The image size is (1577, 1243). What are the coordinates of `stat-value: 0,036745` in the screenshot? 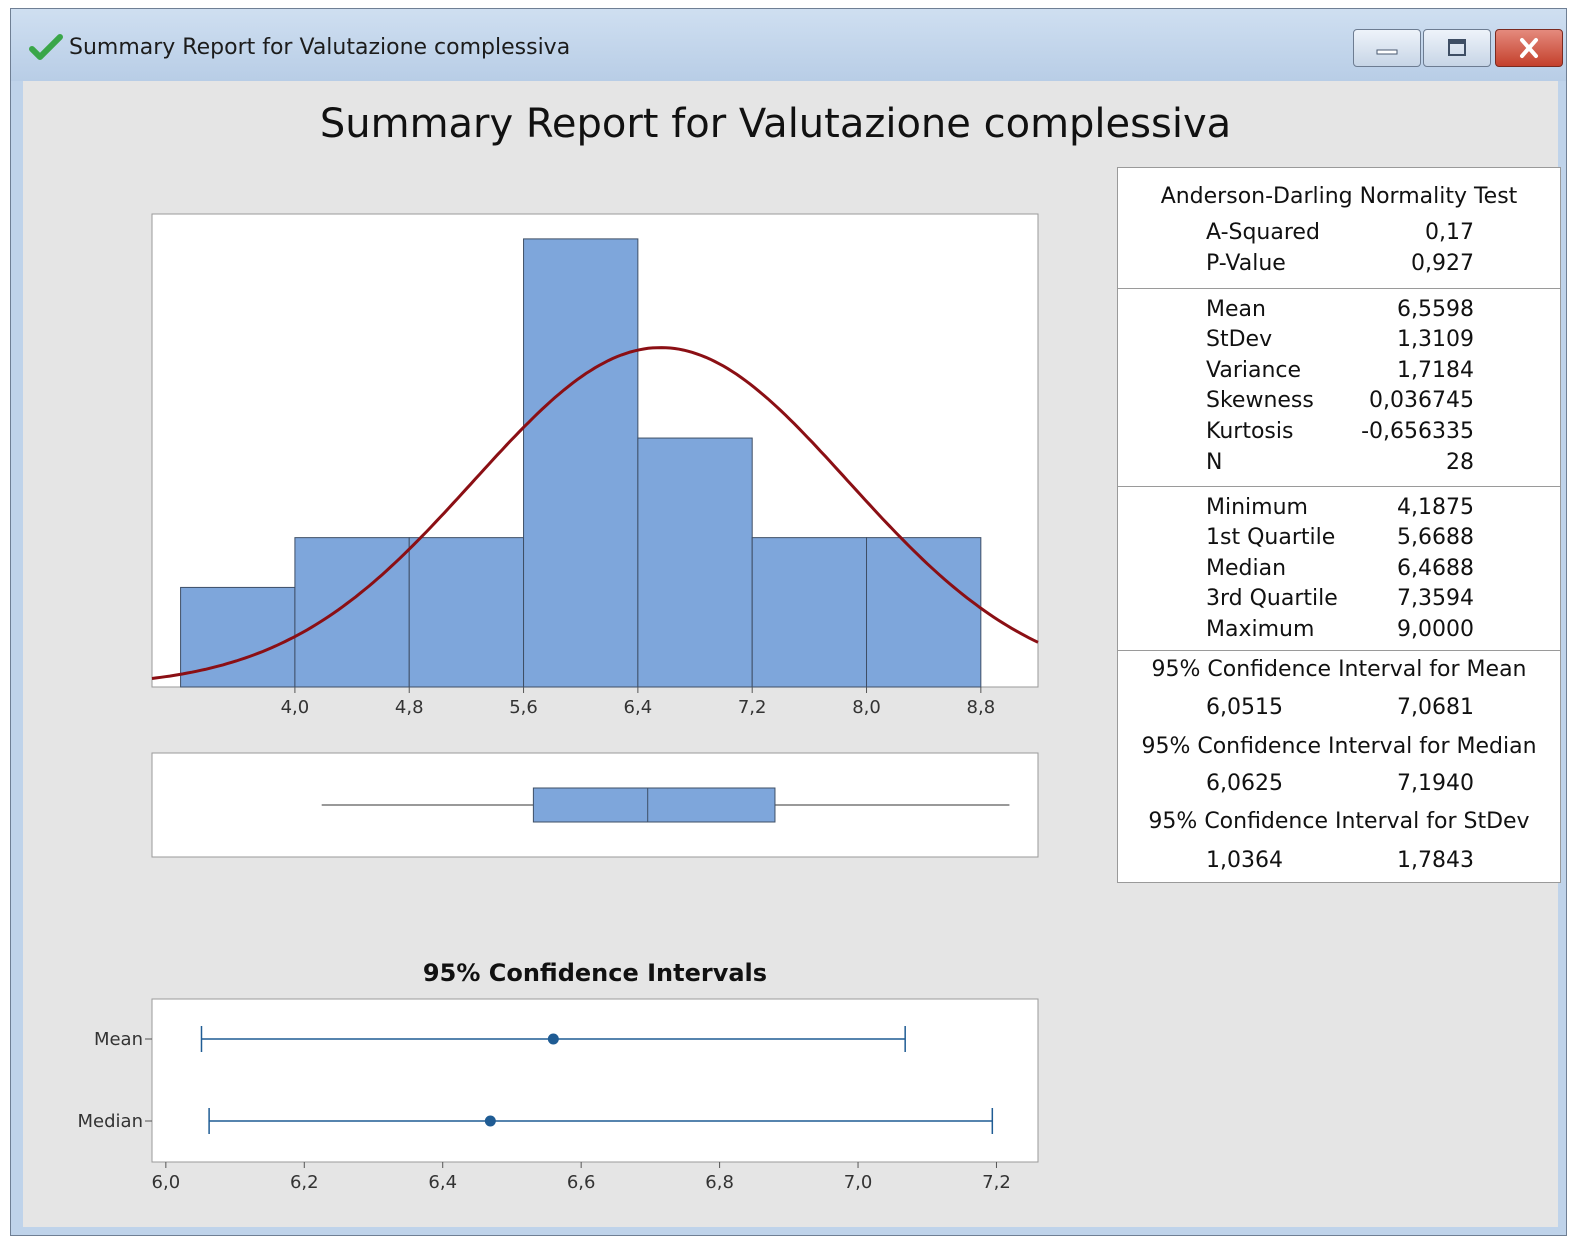 It's located at (1421, 400).